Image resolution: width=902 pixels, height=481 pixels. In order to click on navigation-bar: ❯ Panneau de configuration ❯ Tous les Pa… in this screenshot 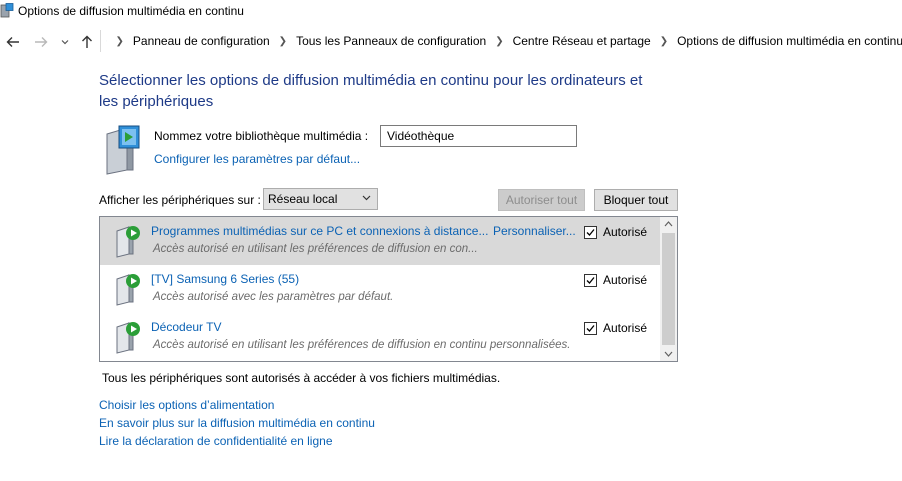, I will do `click(451, 42)`.